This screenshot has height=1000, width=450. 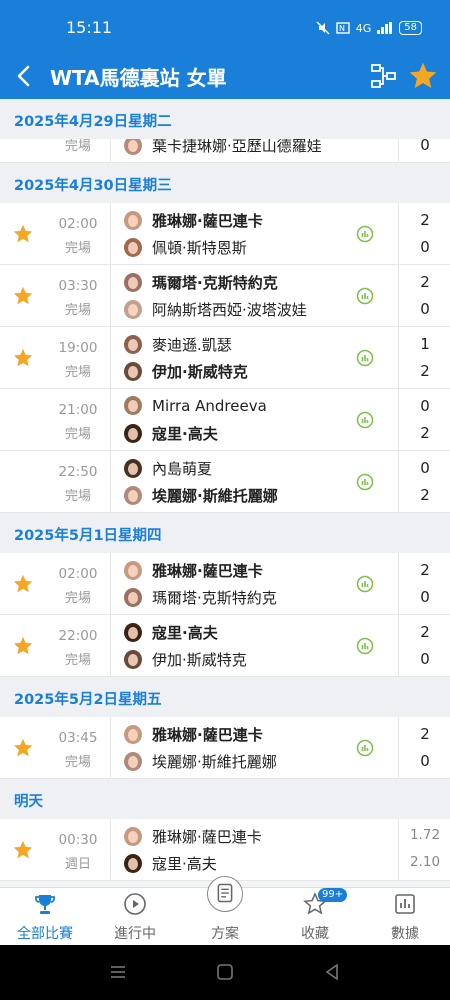 What do you see at coordinates (225, 420) in the screenshot?
I see `match-row: 21:00 完場 Mirra Andreeva 寇里·高夫 0 2` at bounding box center [225, 420].